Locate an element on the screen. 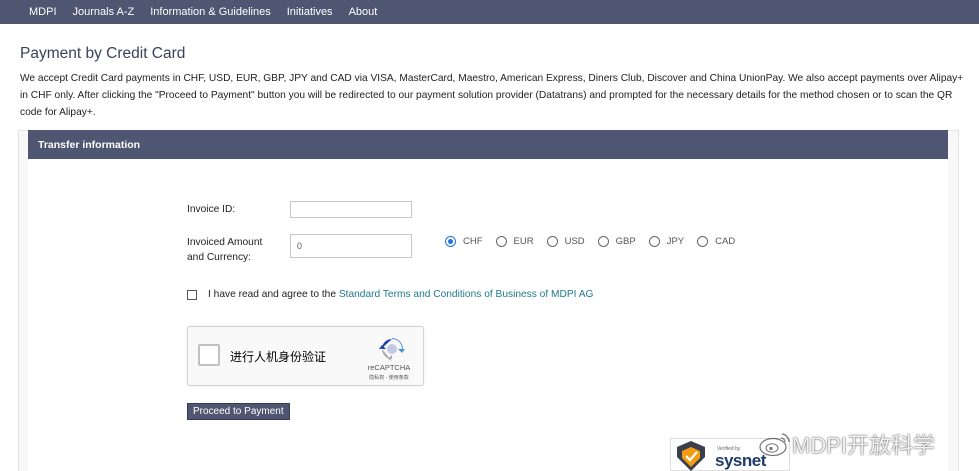 This screenshot has width=979, height=471. watermark: MDPI开放科学 is located at coordinates (846, 444).